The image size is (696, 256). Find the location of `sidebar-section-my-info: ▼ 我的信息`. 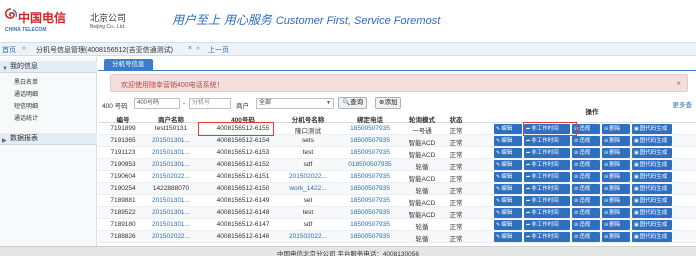

sidebar-section-my-info: ▼ 我的信息 is located at coordinates (48, 67).